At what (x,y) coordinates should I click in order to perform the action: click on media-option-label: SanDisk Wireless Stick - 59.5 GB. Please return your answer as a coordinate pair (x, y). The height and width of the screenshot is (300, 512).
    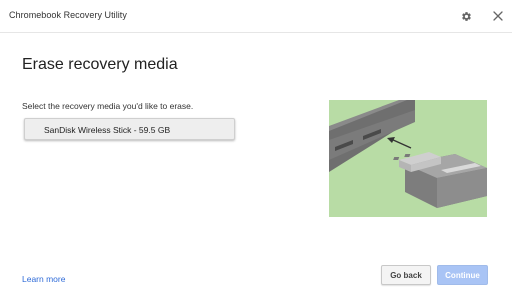
    Looking at the image, I should click on (107, 130).